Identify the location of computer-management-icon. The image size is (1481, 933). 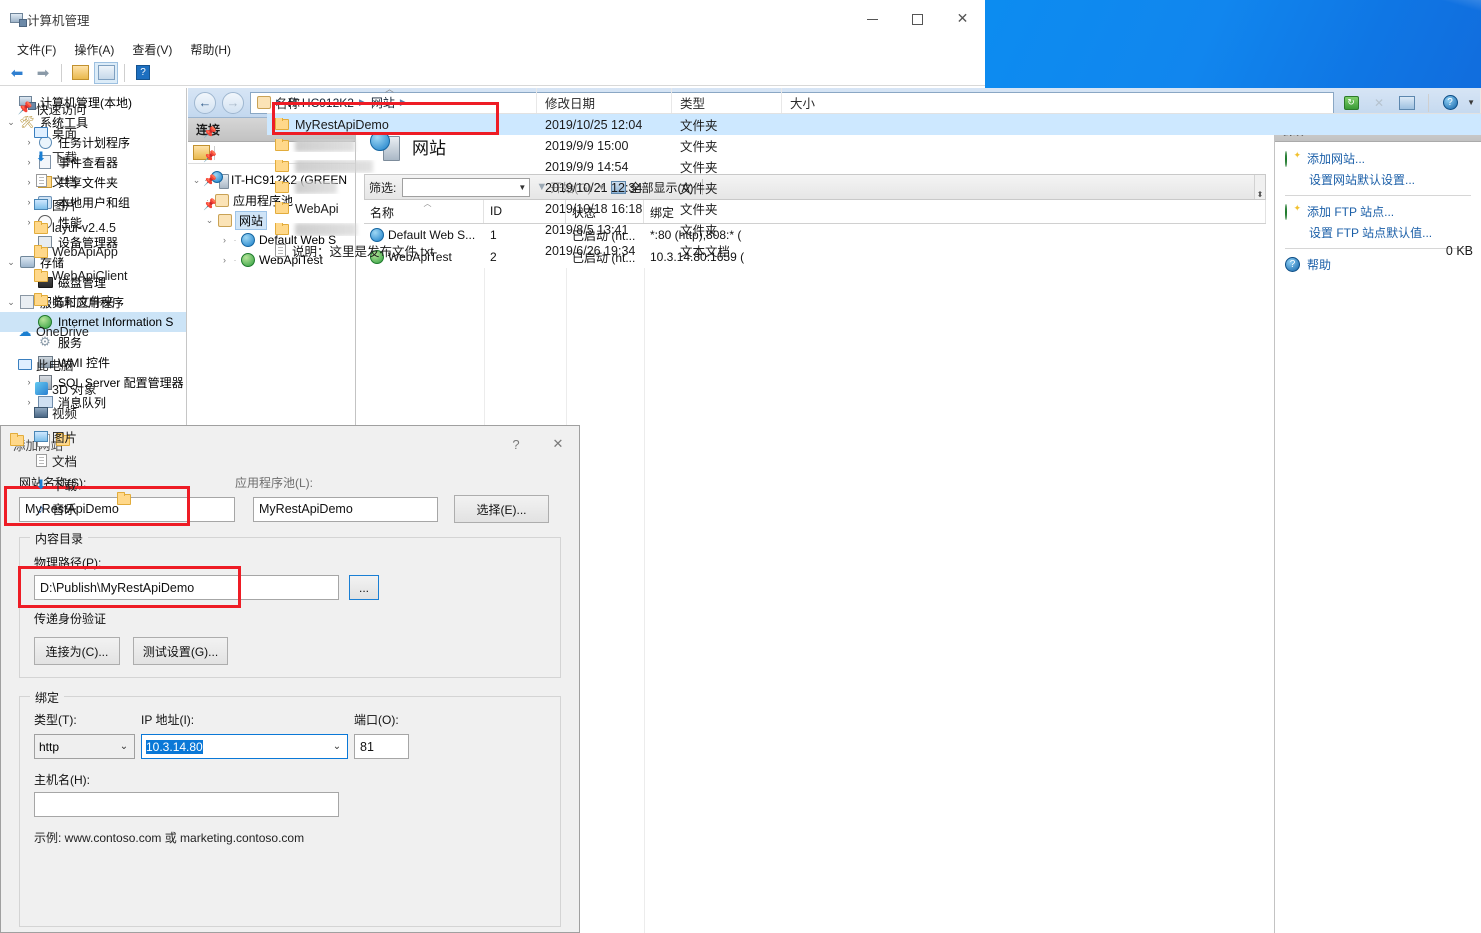
(18, 19).